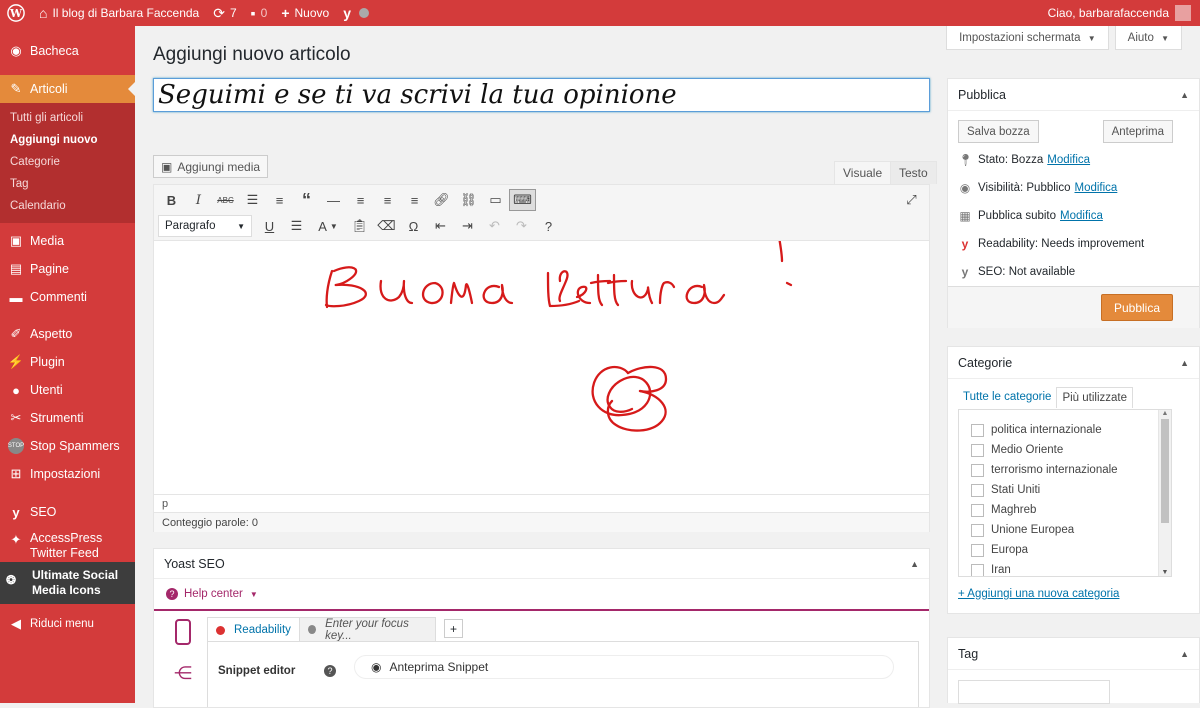 The height and width of the screenshot is (708, 1200). Describe the element at coordinates (205, 226) in the screenshot. I see `format-select: Paragrafo ▼` at that location.